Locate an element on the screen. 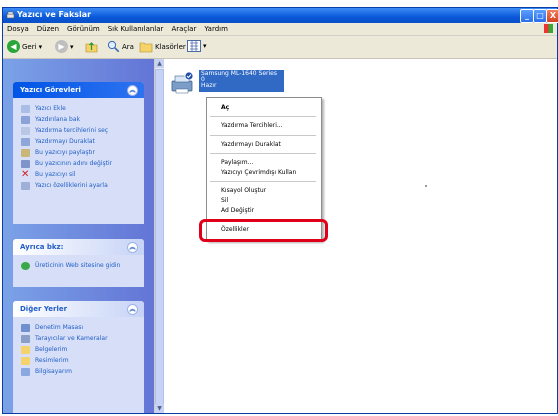 The width and height of the screenshot is (558, 416). other-places-title: Diğer Yerler is located at coordinates (44, 309).